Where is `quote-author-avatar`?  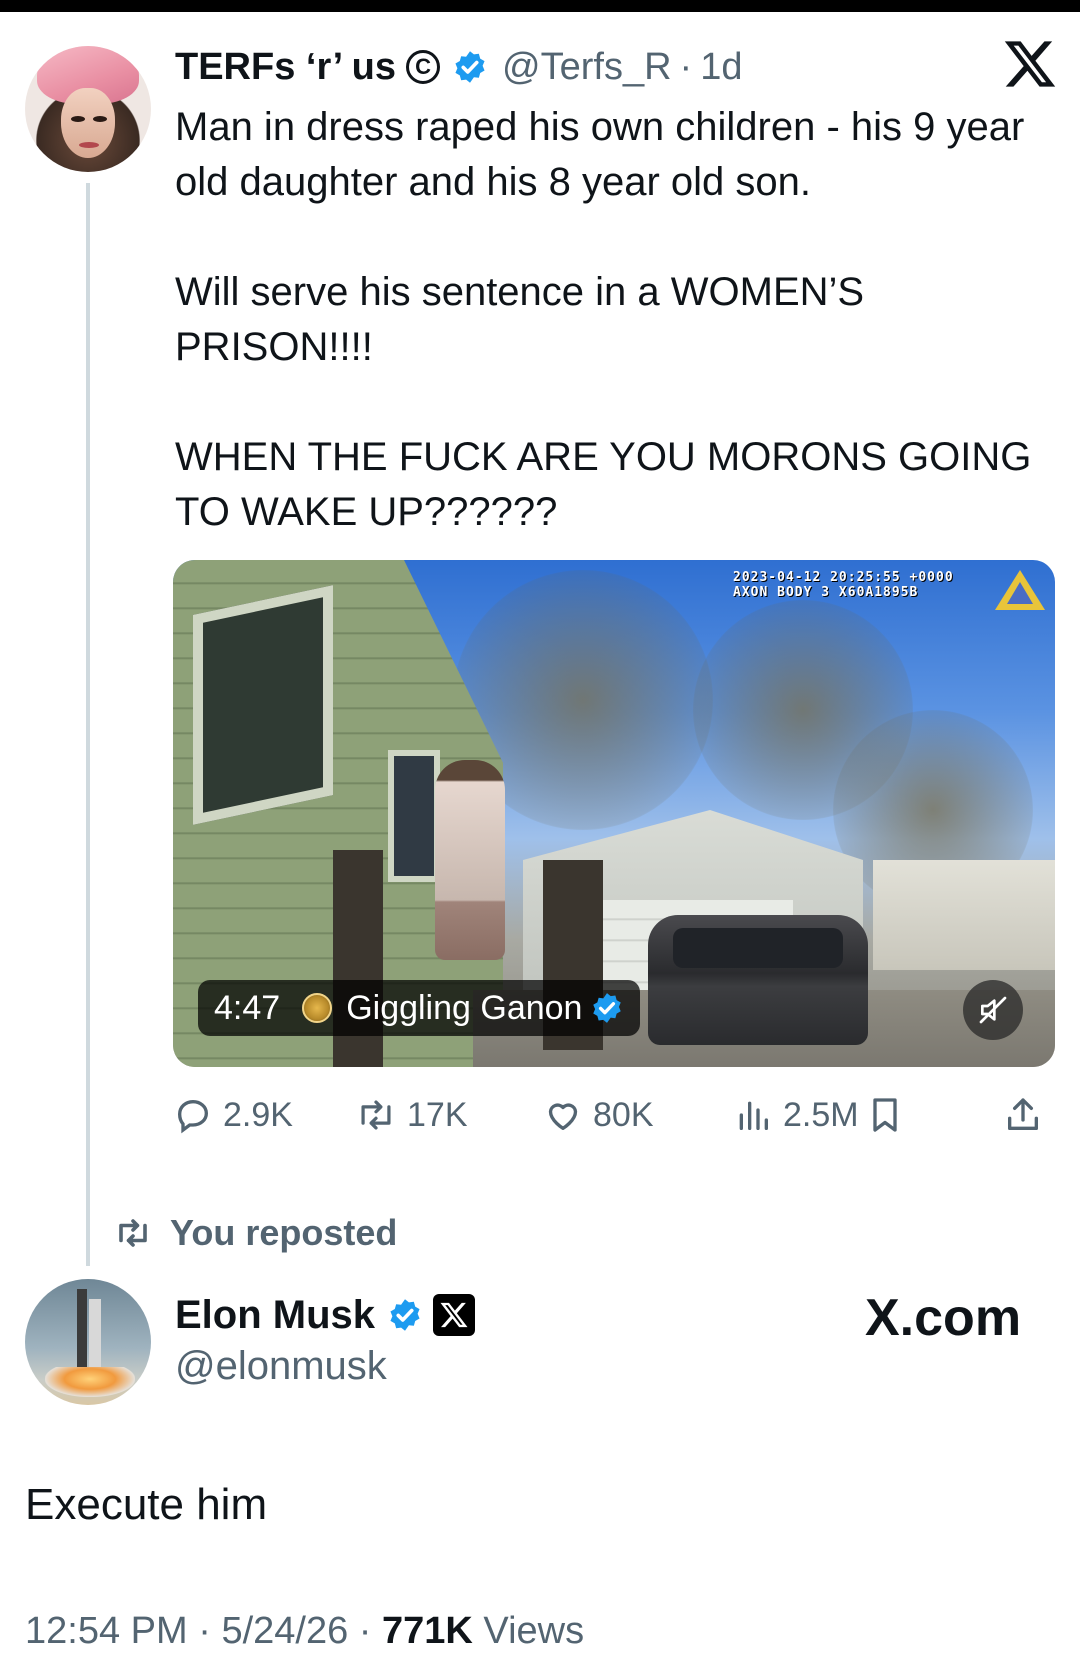
quote-author-avatar is located at coordinates (88, 1342).